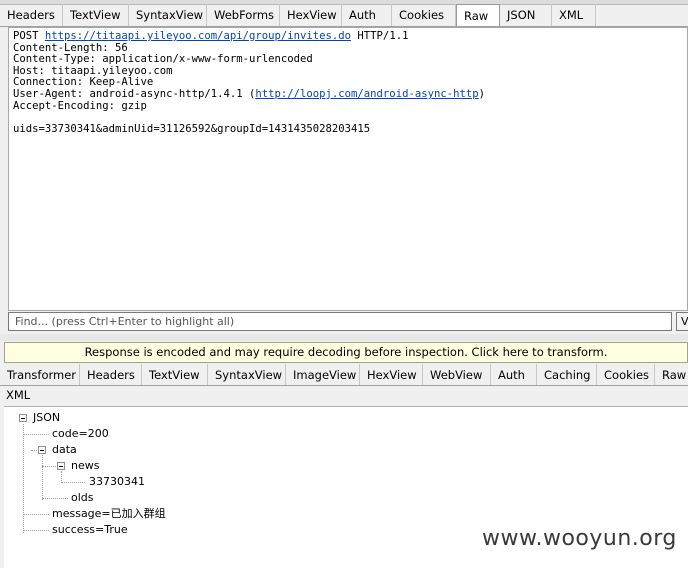 Image resolution: width=688 pixels, height=568 pixels. What do you see at coordinates (64, 450) in the screenshot?
I see `tree-node-data: data` at bounding box center [64, 450].